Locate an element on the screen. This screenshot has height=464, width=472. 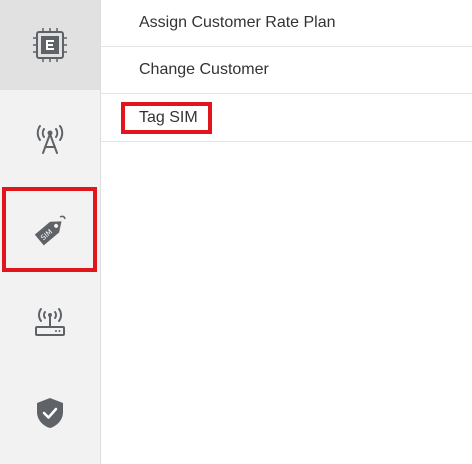
cell-tower-icon is located at coordinates (50, 139).